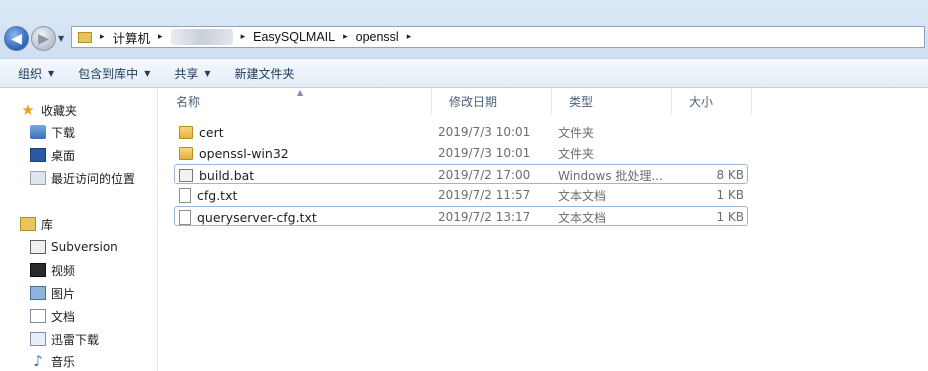 The image size is (928, 371). What do you see at coordinates (28, 110) in the screenshot?
I see `star-icon: ★` at bounding box center [28, 110].